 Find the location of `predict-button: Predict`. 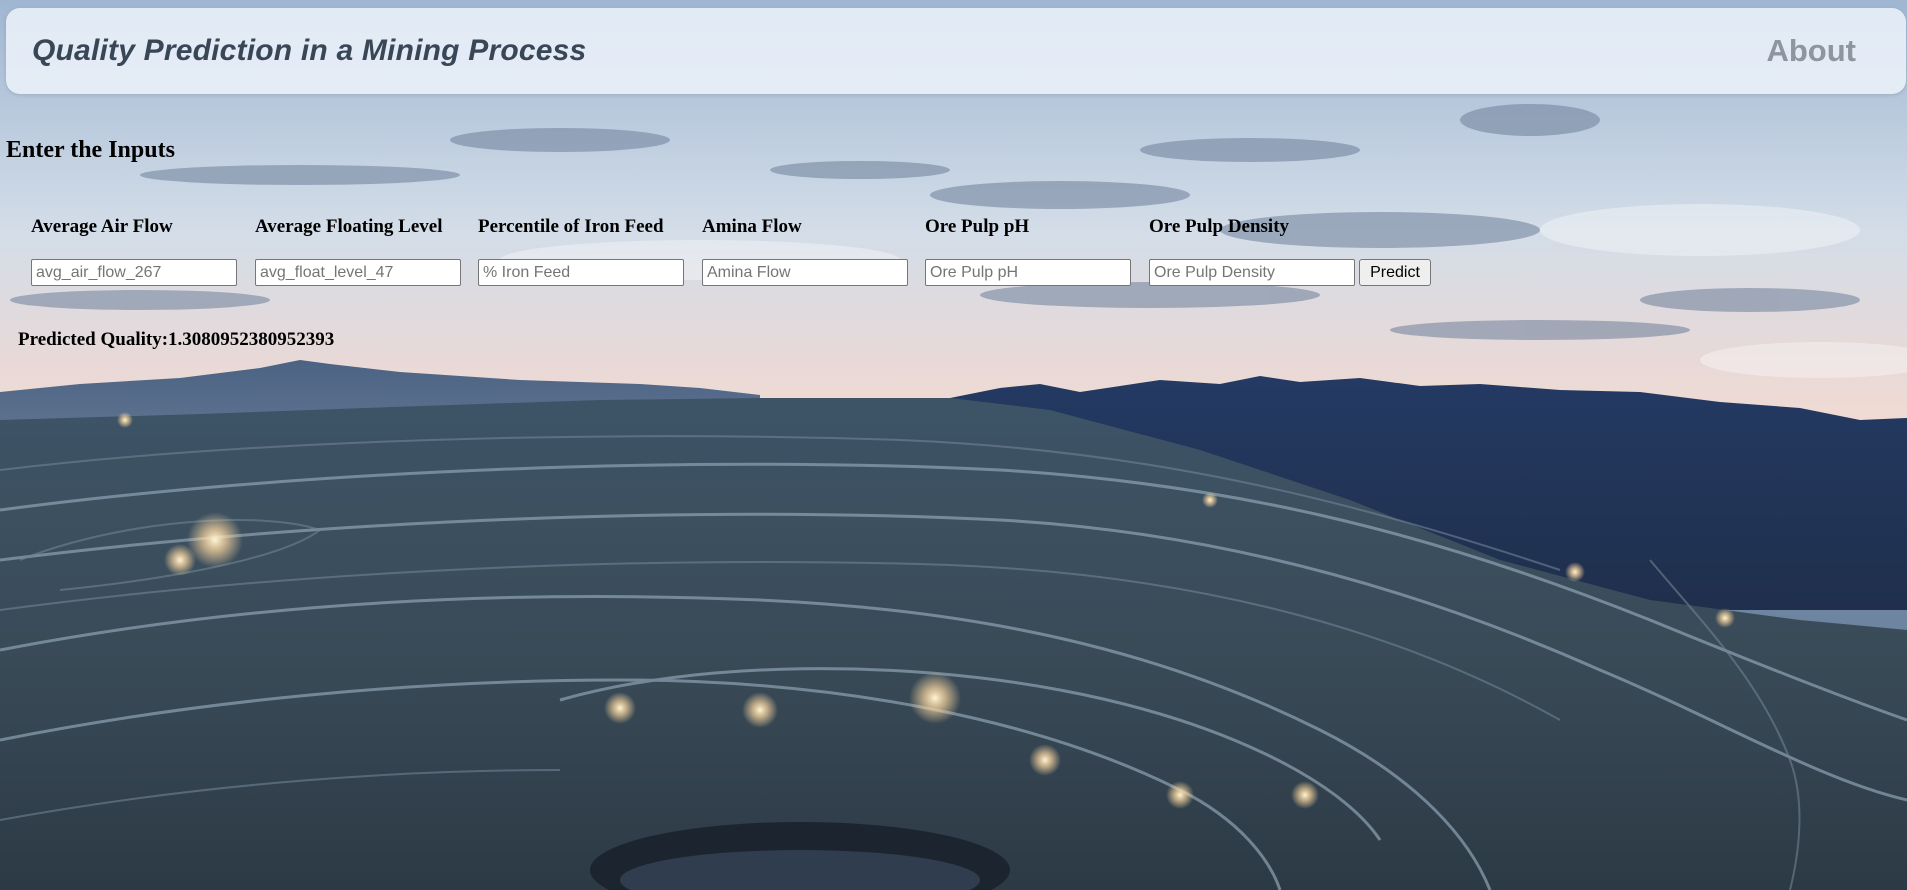

predict-button: Predict is located at coordinates (1395, 272).